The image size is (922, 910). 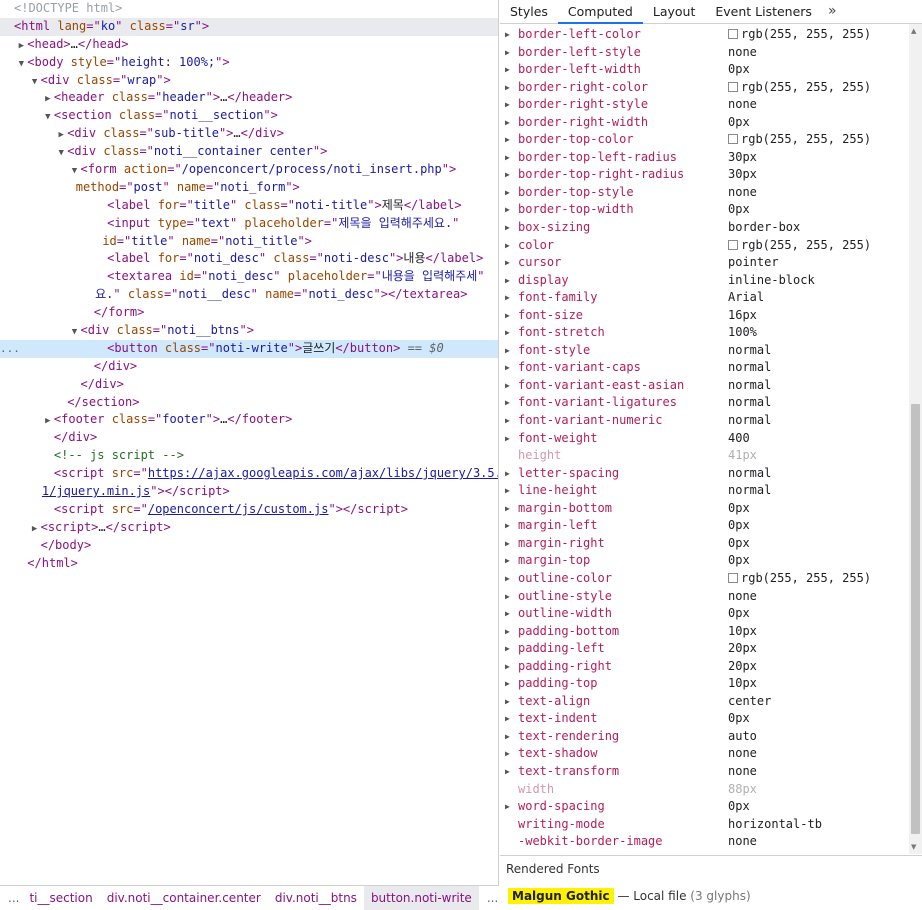 What do you see at coordinates (249, 116) in the screenshot?
I see `dom-node-row: ▼ <section class="noti__section">` at bounding box center [249, 116].